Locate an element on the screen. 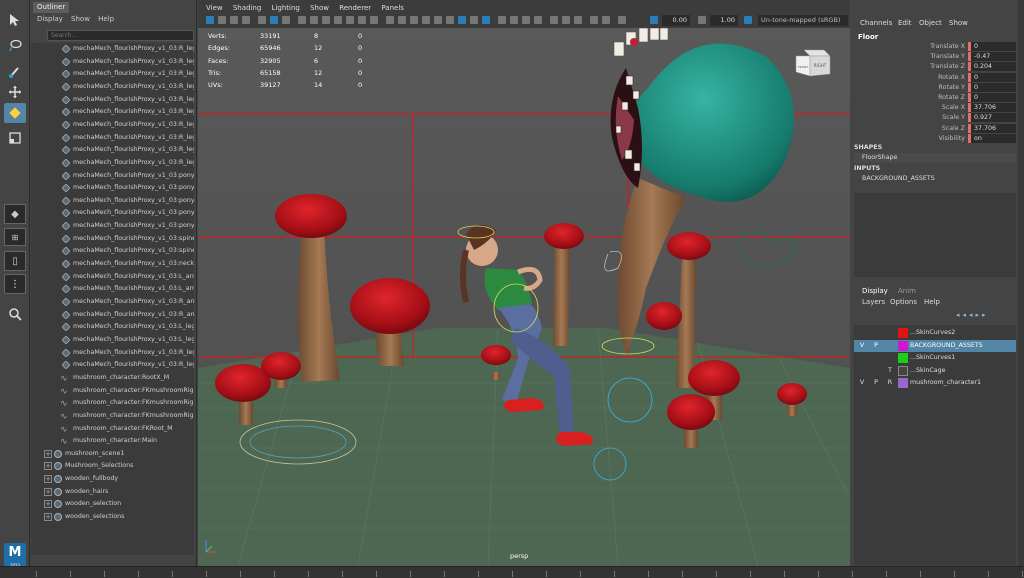 The width and height of the screenshot is (1024, 578). channel-menu-show: Show is located at coordinates (958, 23).